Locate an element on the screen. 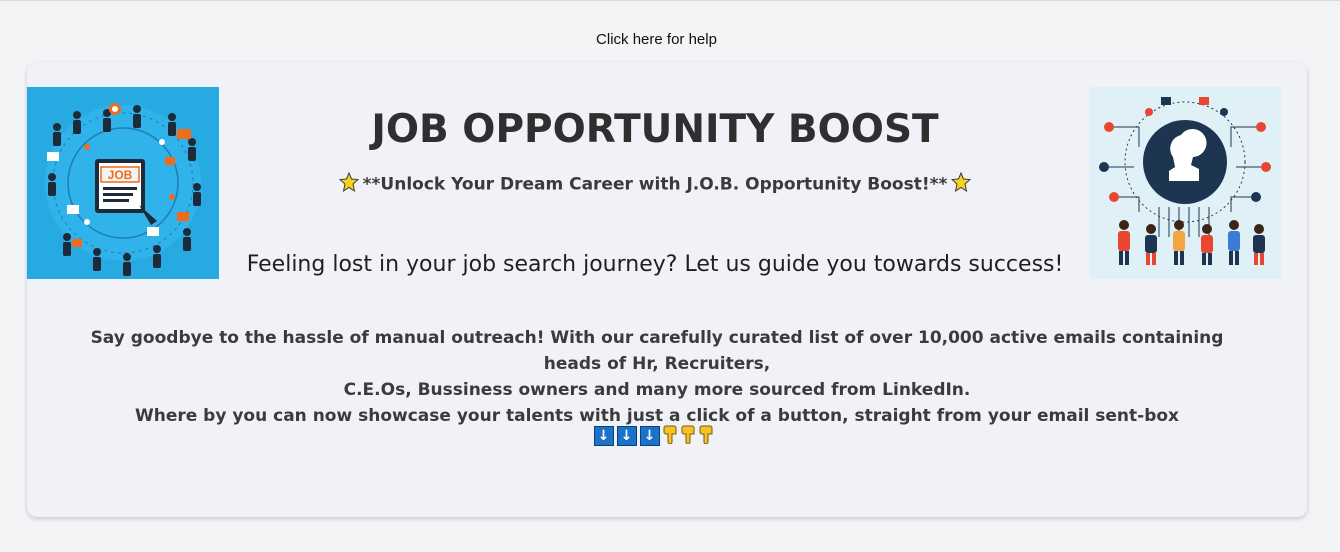 This screenshot has width=1340, height=552. arrow-indicators: ↓ ↓ ↓ is located at coordinates (655, 435).